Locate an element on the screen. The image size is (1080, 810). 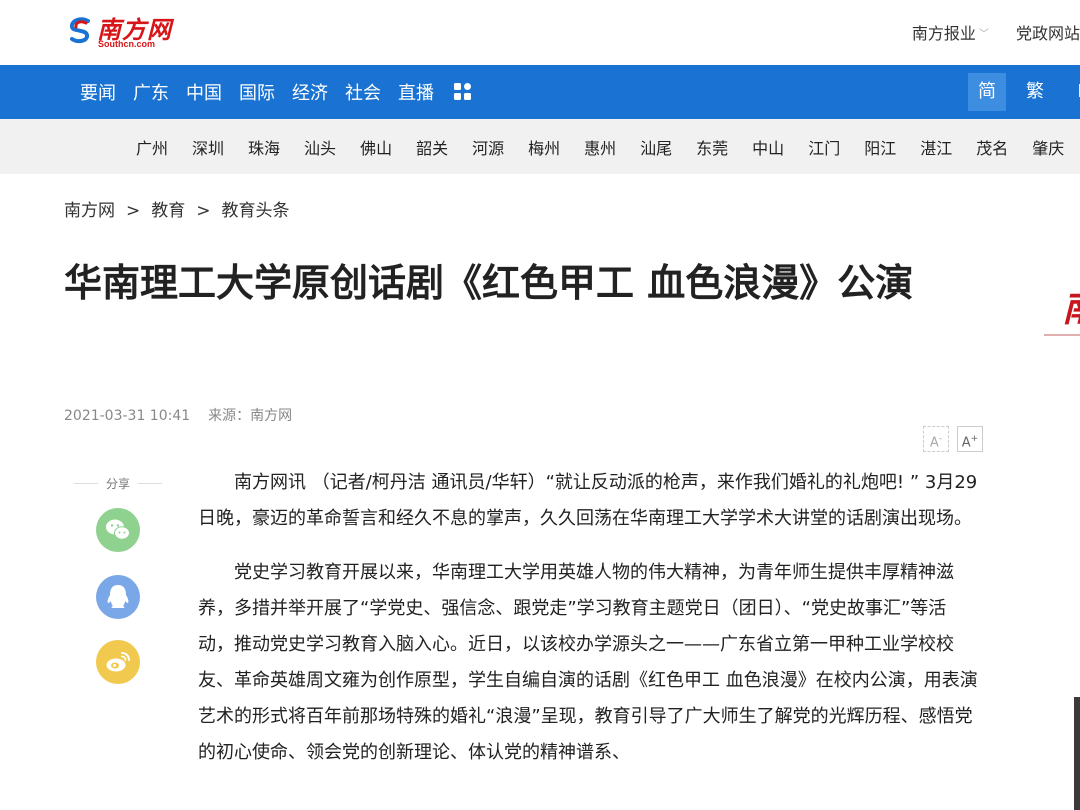
top-links: 南方报业 ﹀ 党政网站 is located at coordinates (985, 32).